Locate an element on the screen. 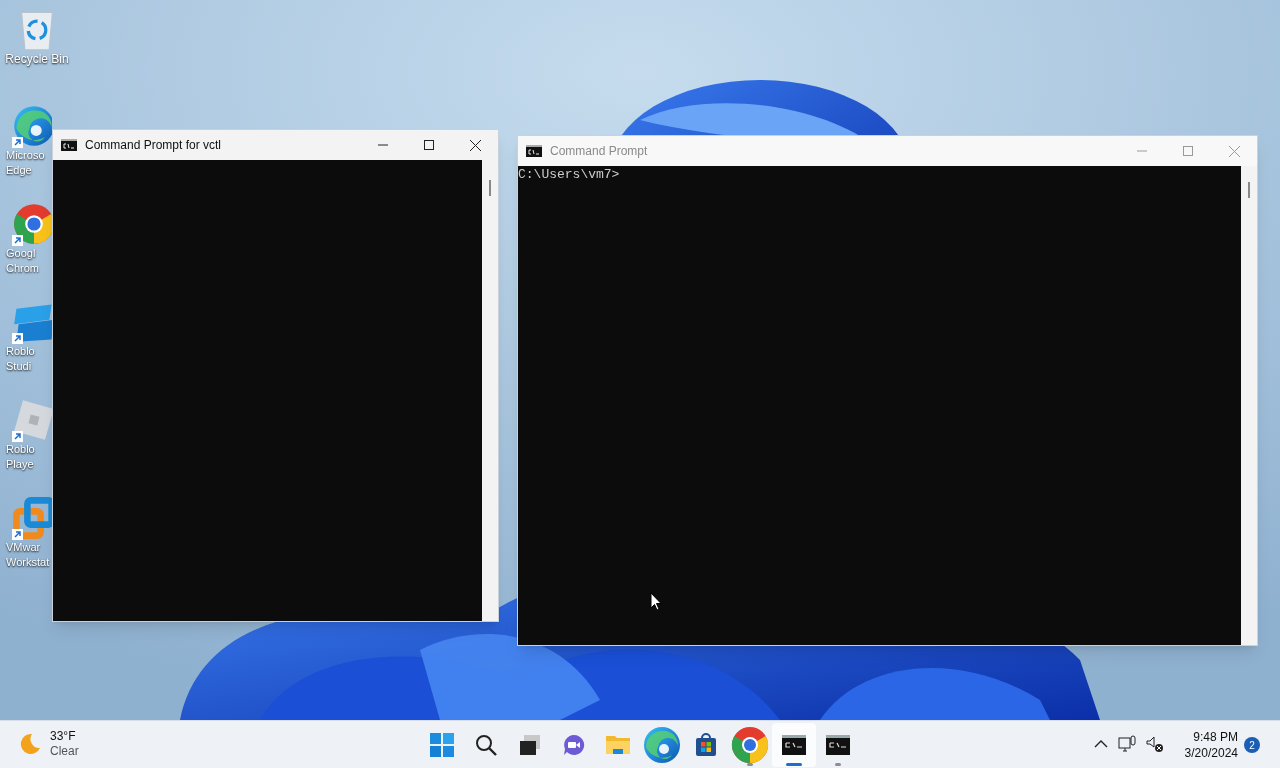 The width and height of the screenshot is (1280, 768). search-icon is located at coordinates (486, 745).